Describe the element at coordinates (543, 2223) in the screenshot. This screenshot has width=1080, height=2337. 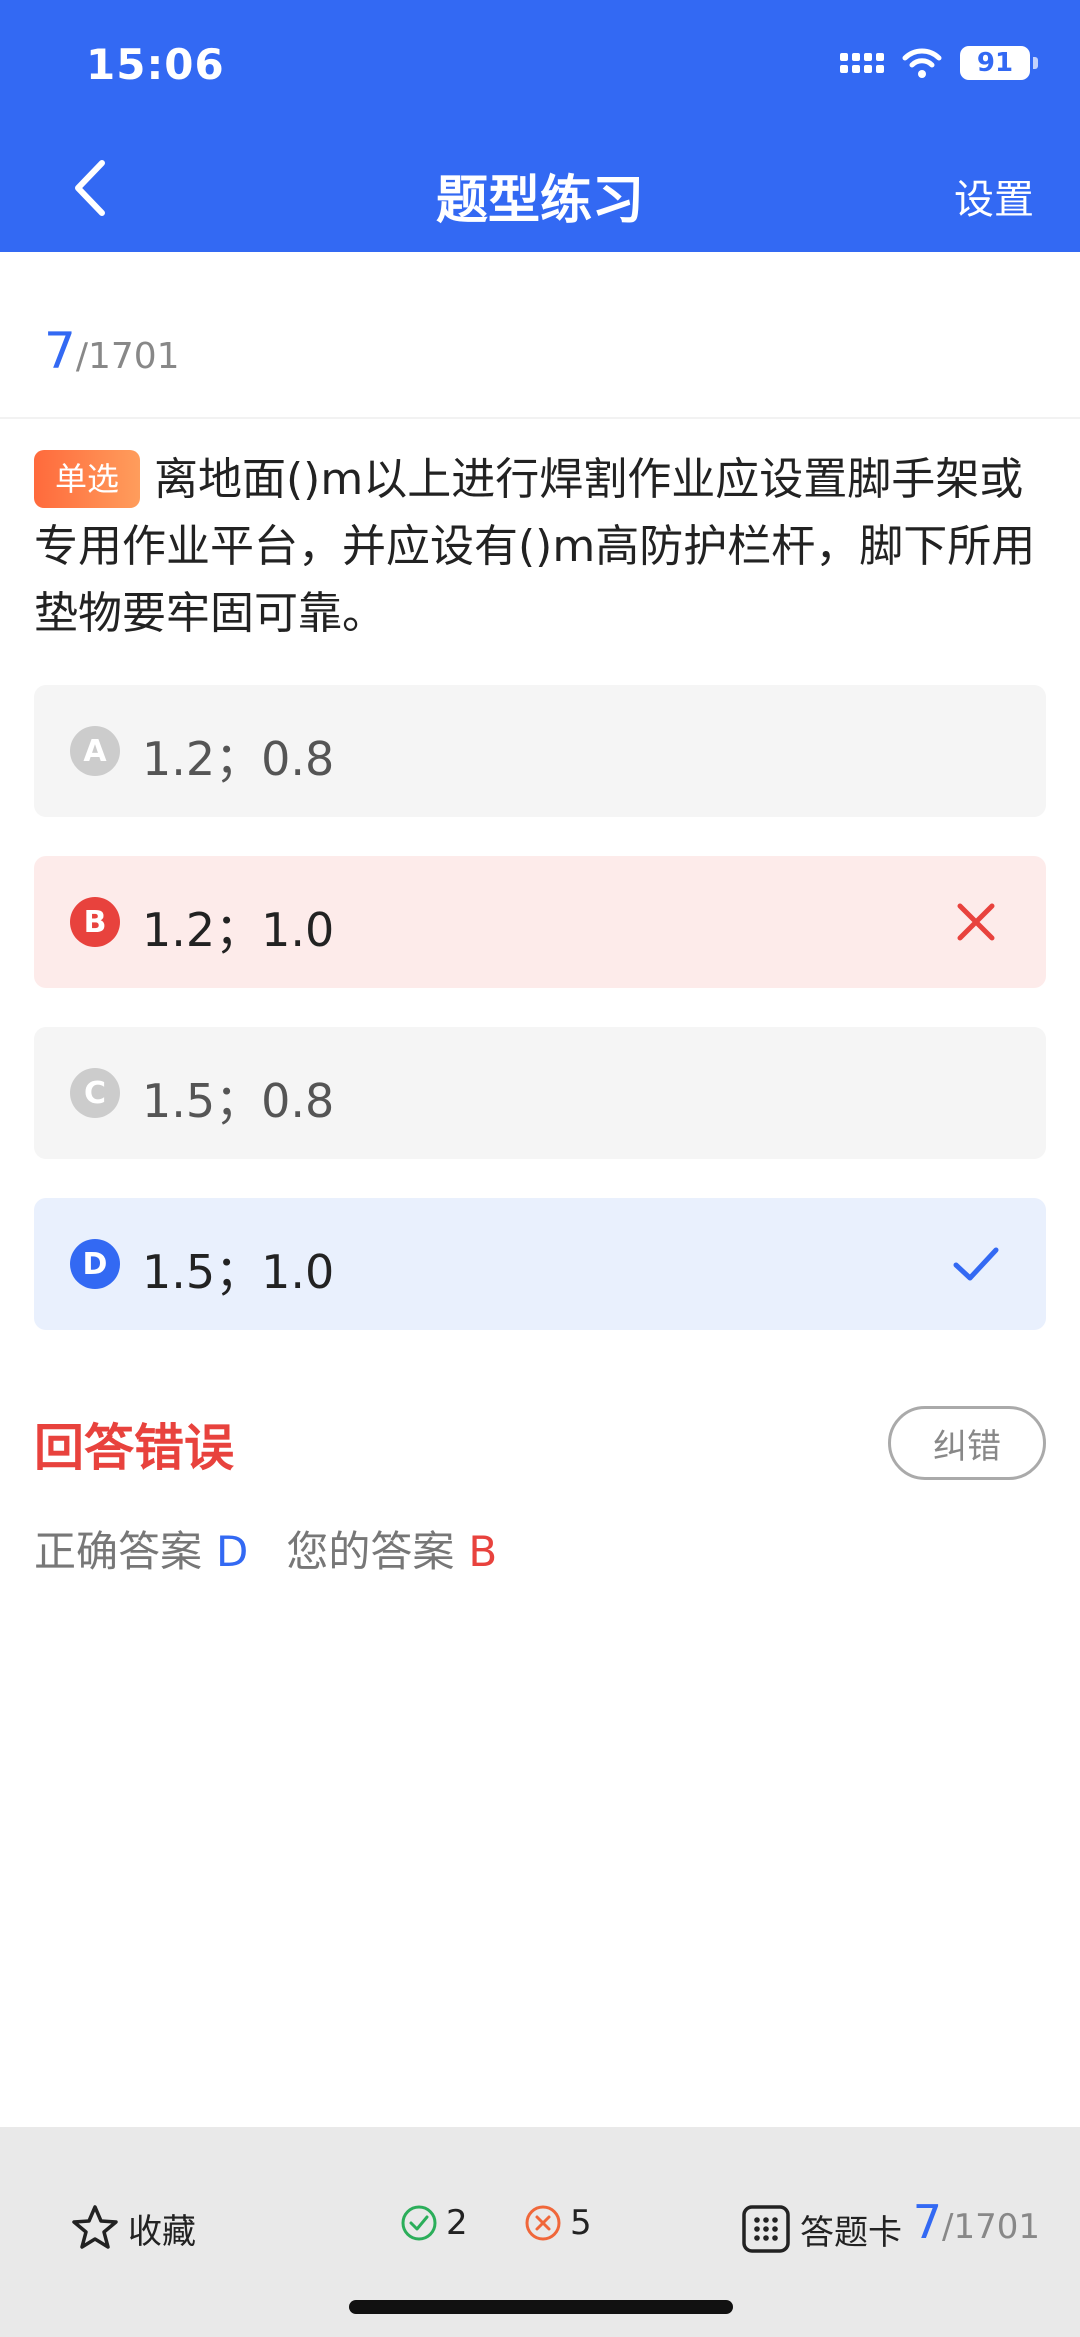
I see `wrong-circle-icon` at that location.